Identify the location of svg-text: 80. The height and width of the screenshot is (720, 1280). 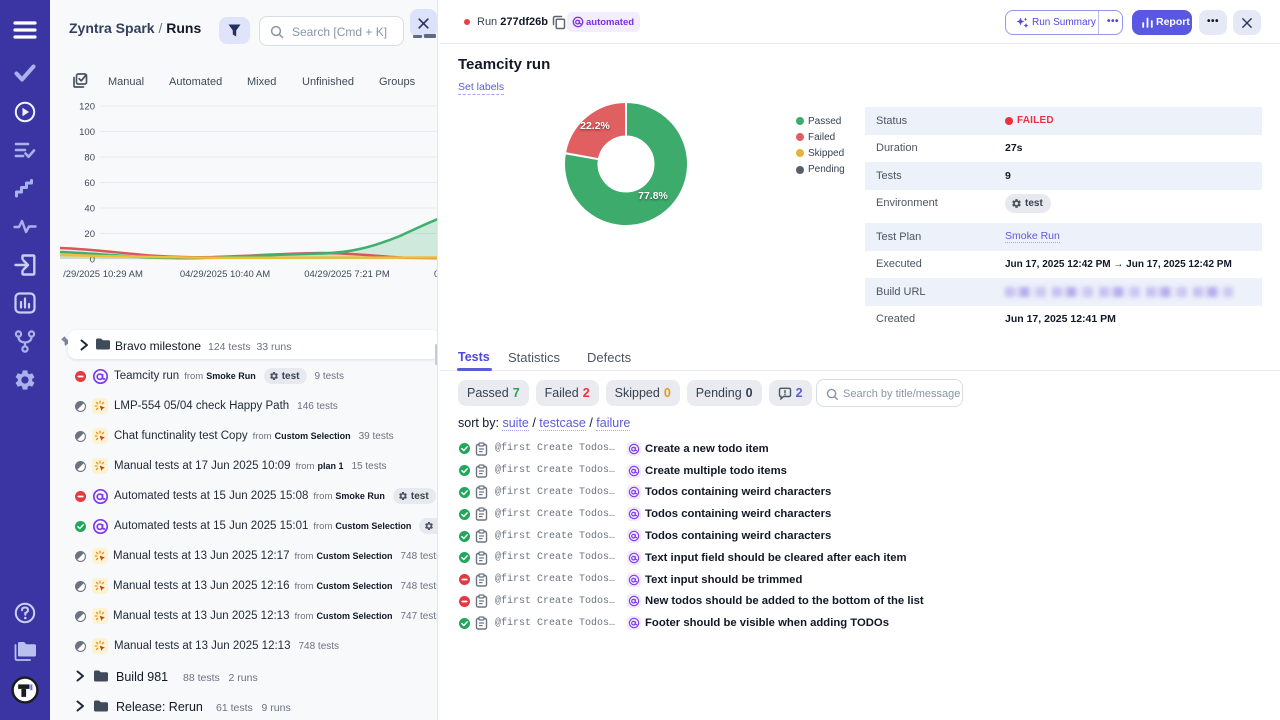
(89, 158).